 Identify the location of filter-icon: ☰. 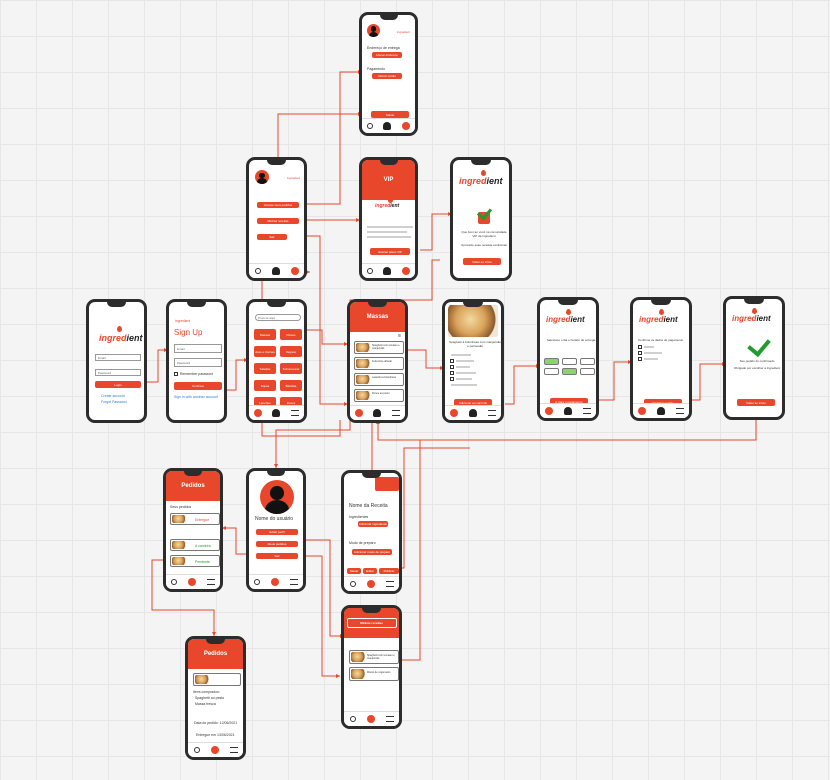
(399, 336).